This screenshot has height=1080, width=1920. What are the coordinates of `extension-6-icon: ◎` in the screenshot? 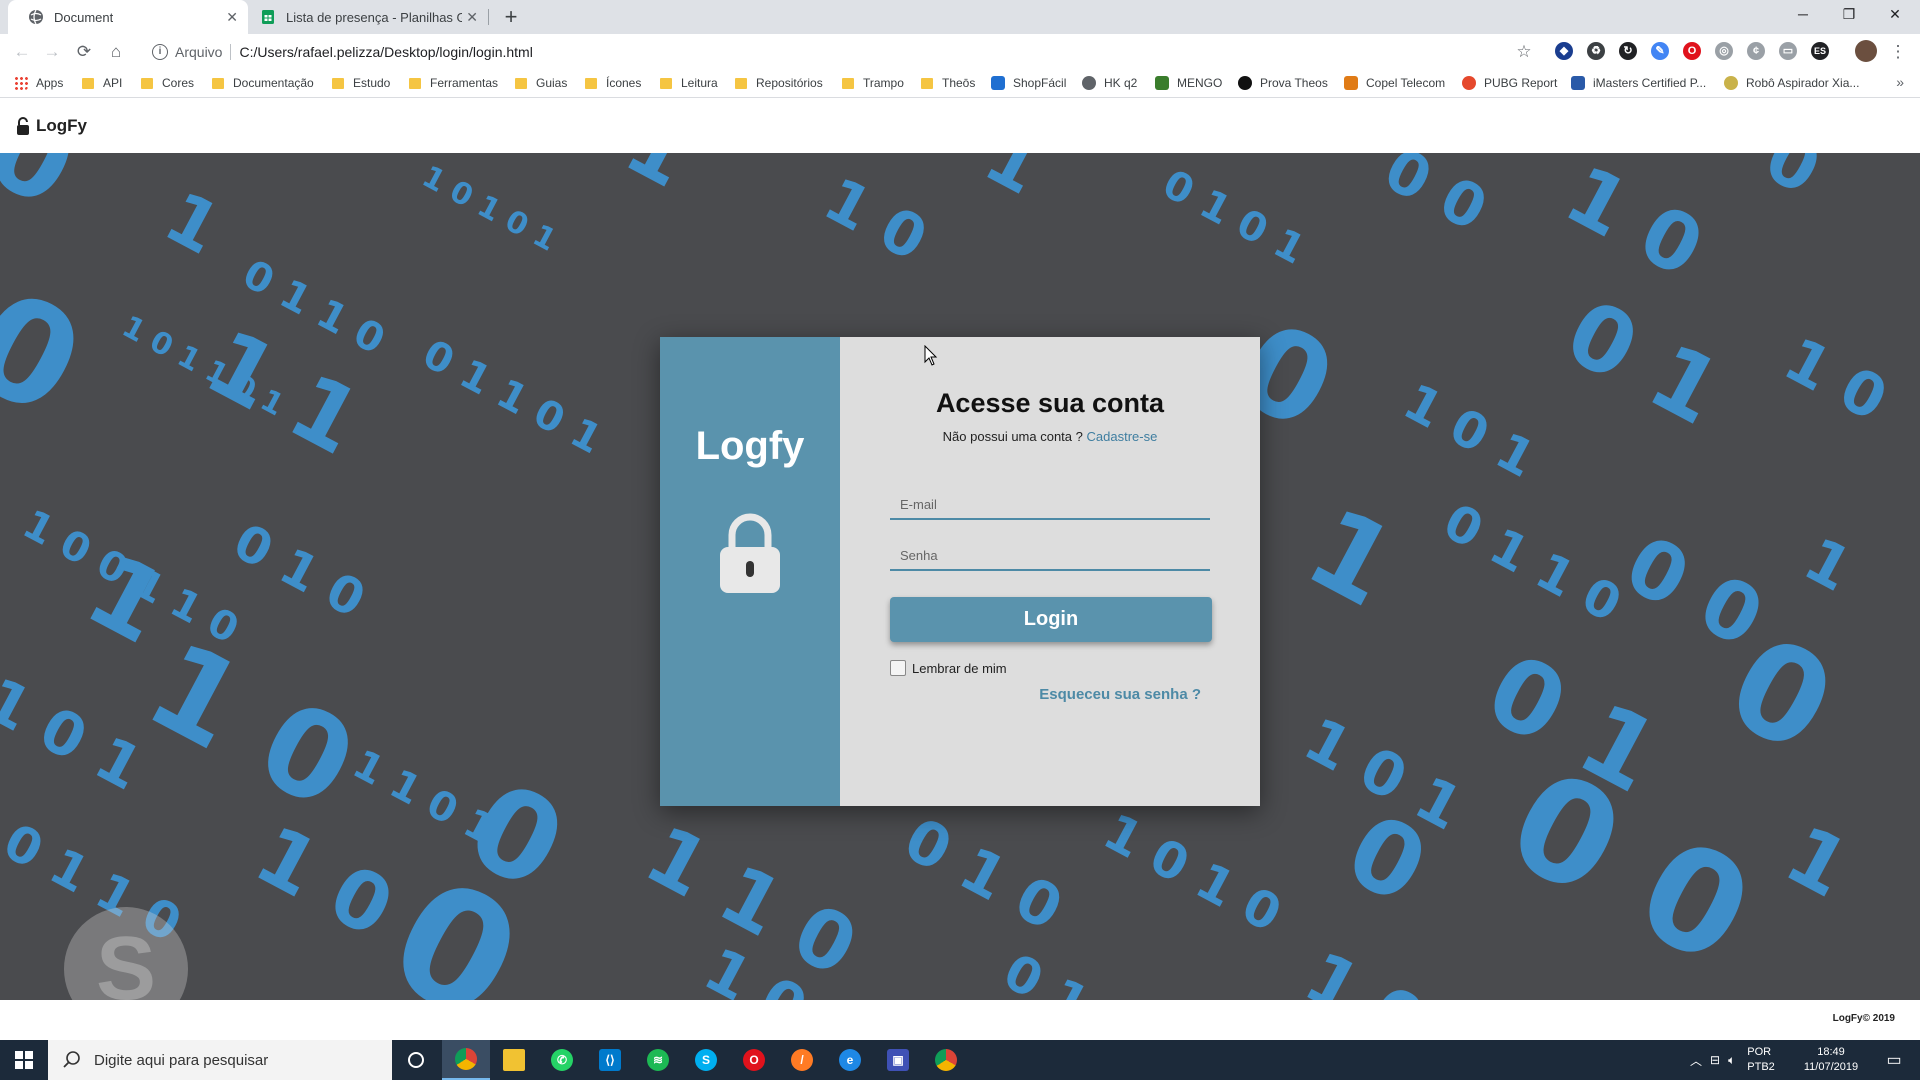 It's located at (1724, 51).